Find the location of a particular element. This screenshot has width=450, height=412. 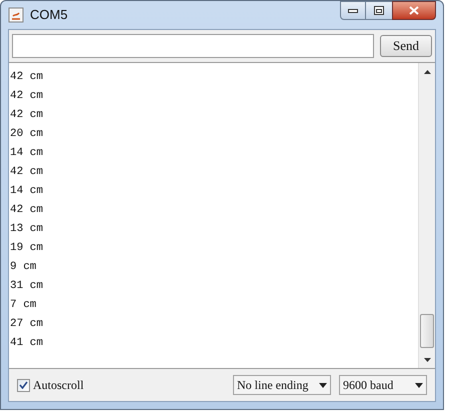

autoscroll-checkbox is located at coordinates (23, 385).